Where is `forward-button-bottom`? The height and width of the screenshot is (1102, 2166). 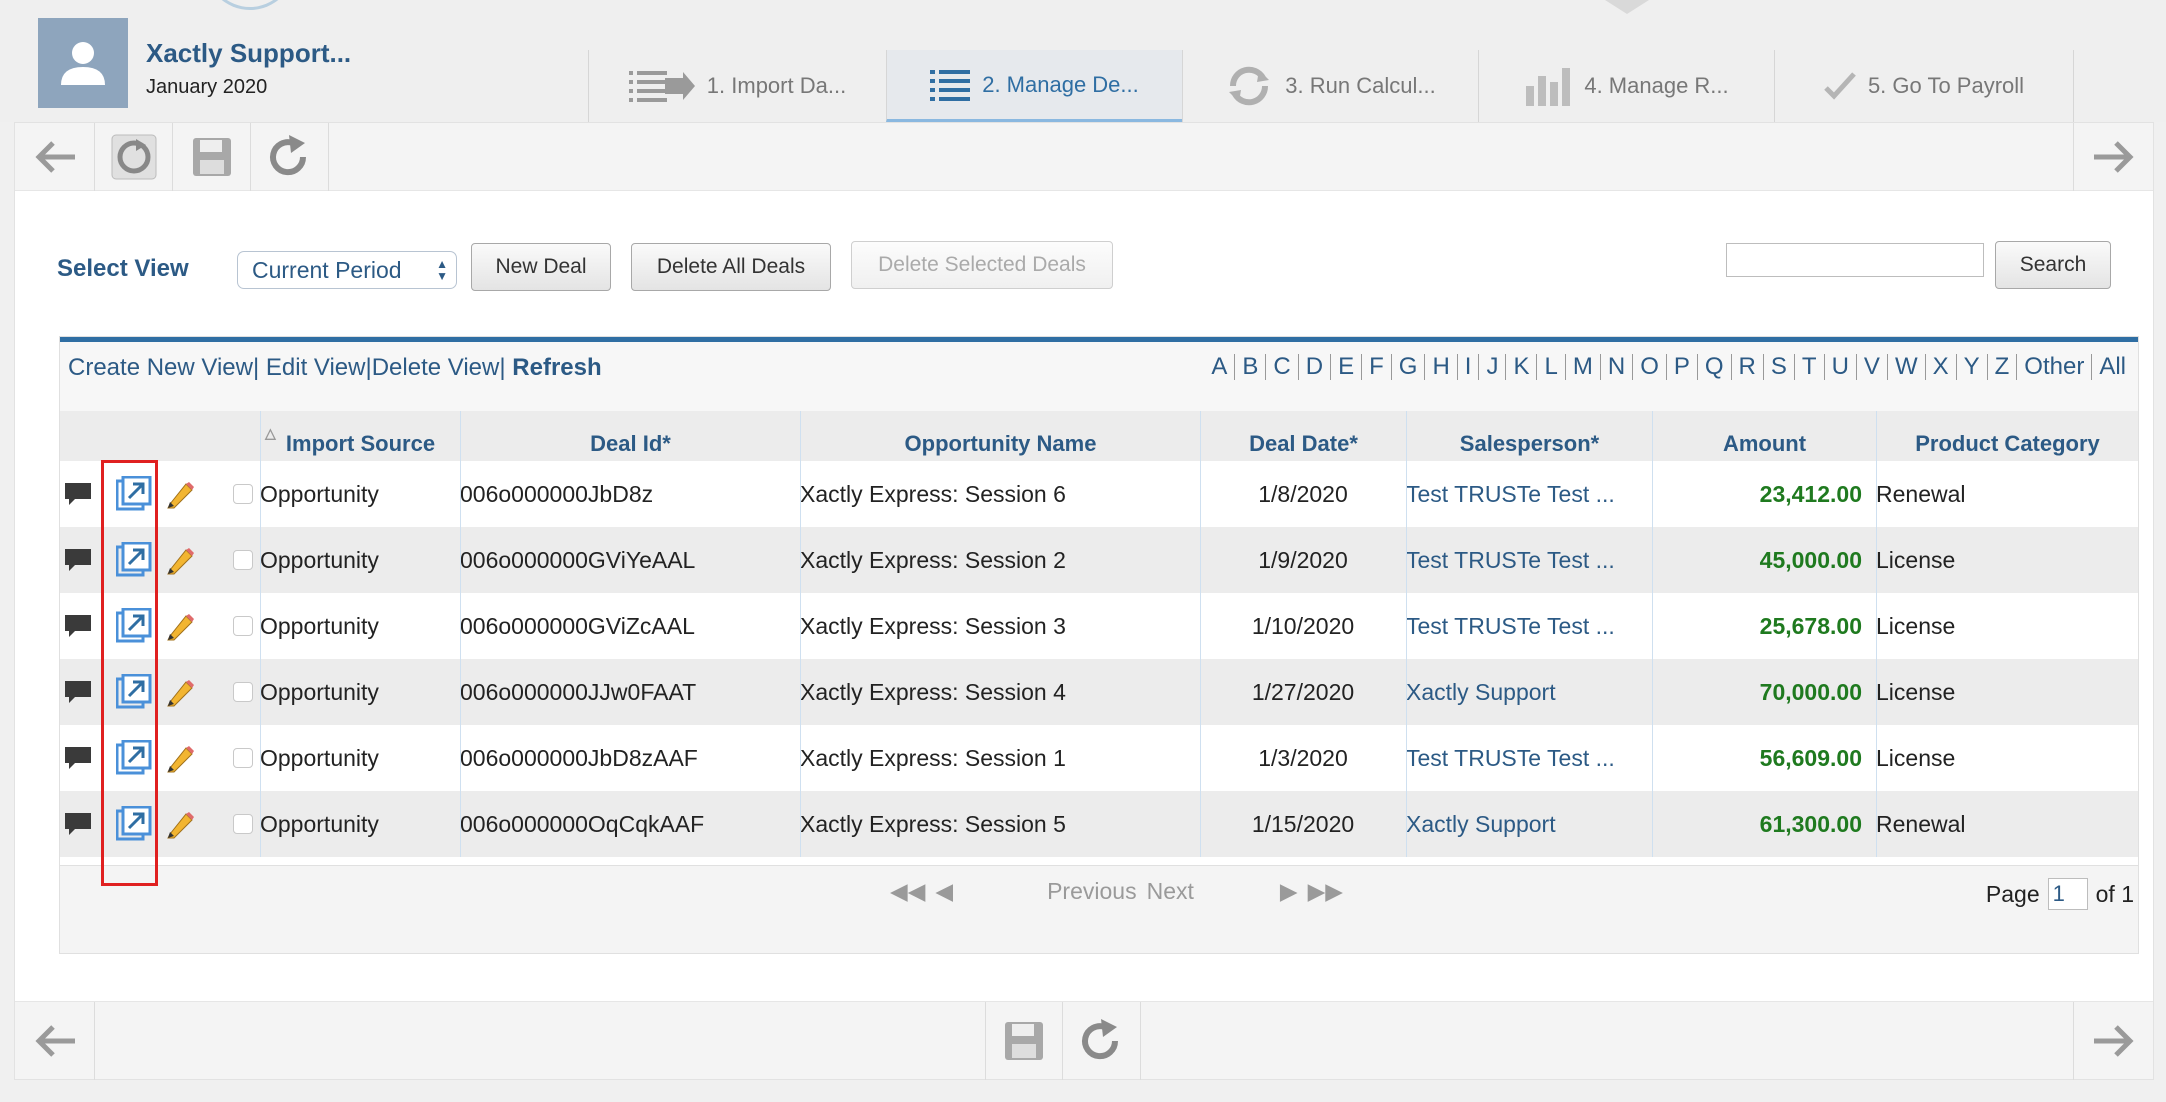 forward-button-bottom is located at coordinates (2113, 1041).